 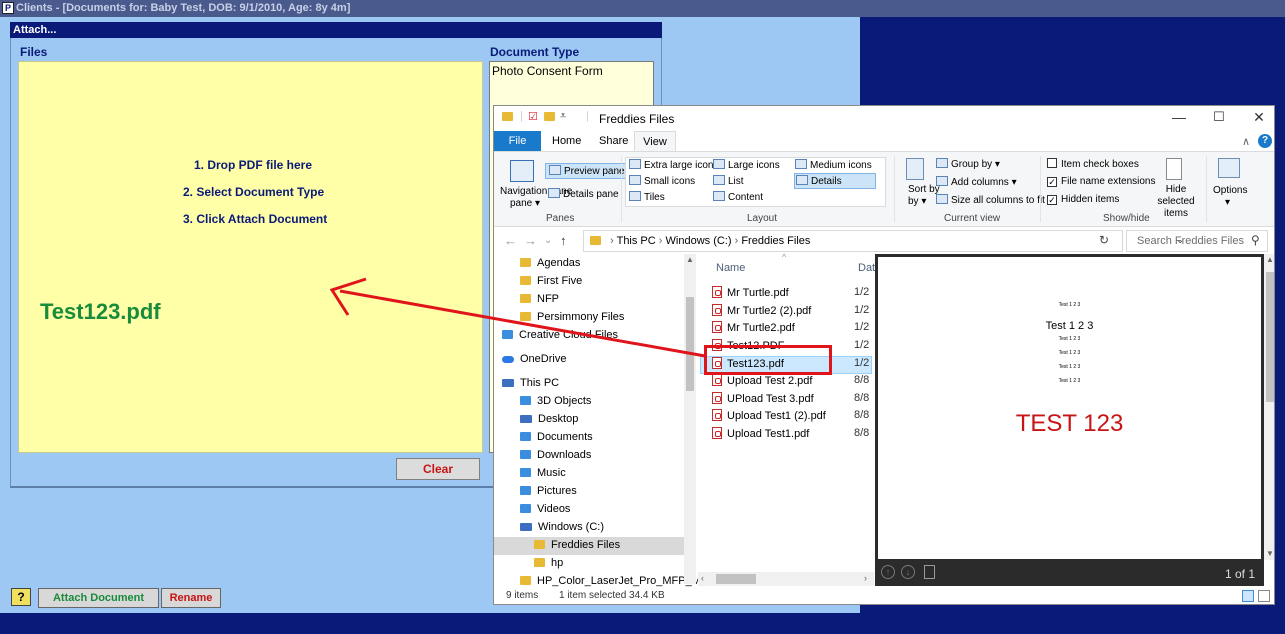 What do you see at coordinates (1270, 553) in the screenshot?
I see `scroll-down-icon: ▼` at bounding box center [1270, 553].